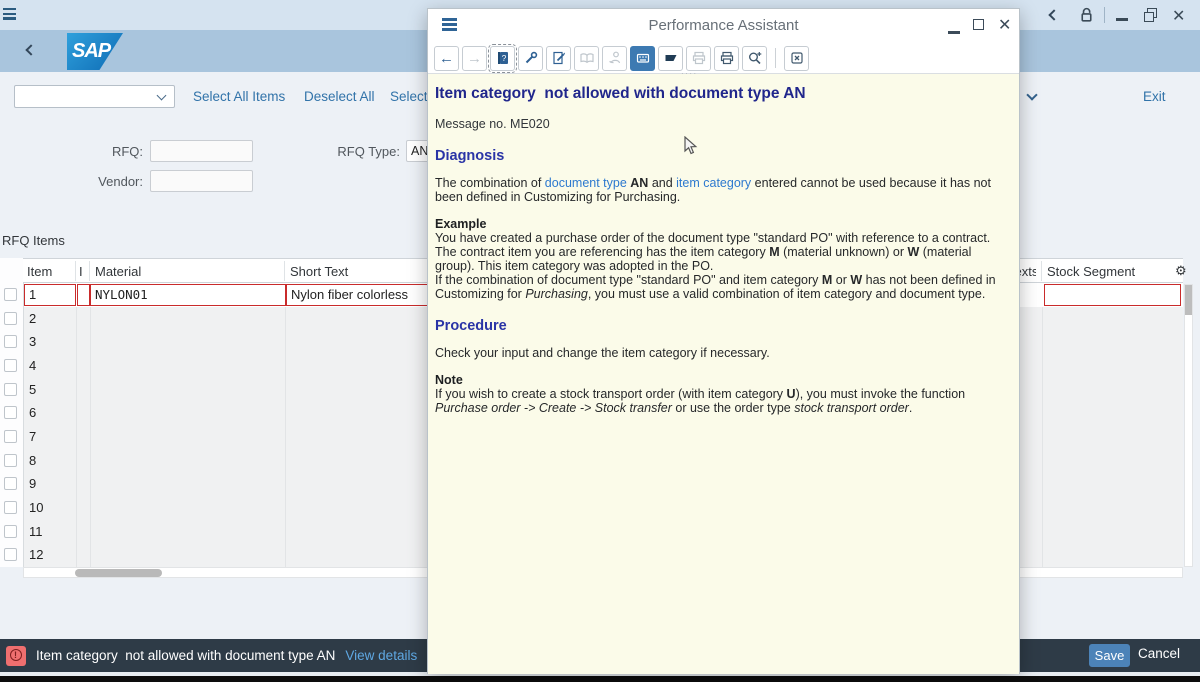  Describe the element at coordinates (775, 58) in the screenshot. I see `toolbar-separator` at that location.